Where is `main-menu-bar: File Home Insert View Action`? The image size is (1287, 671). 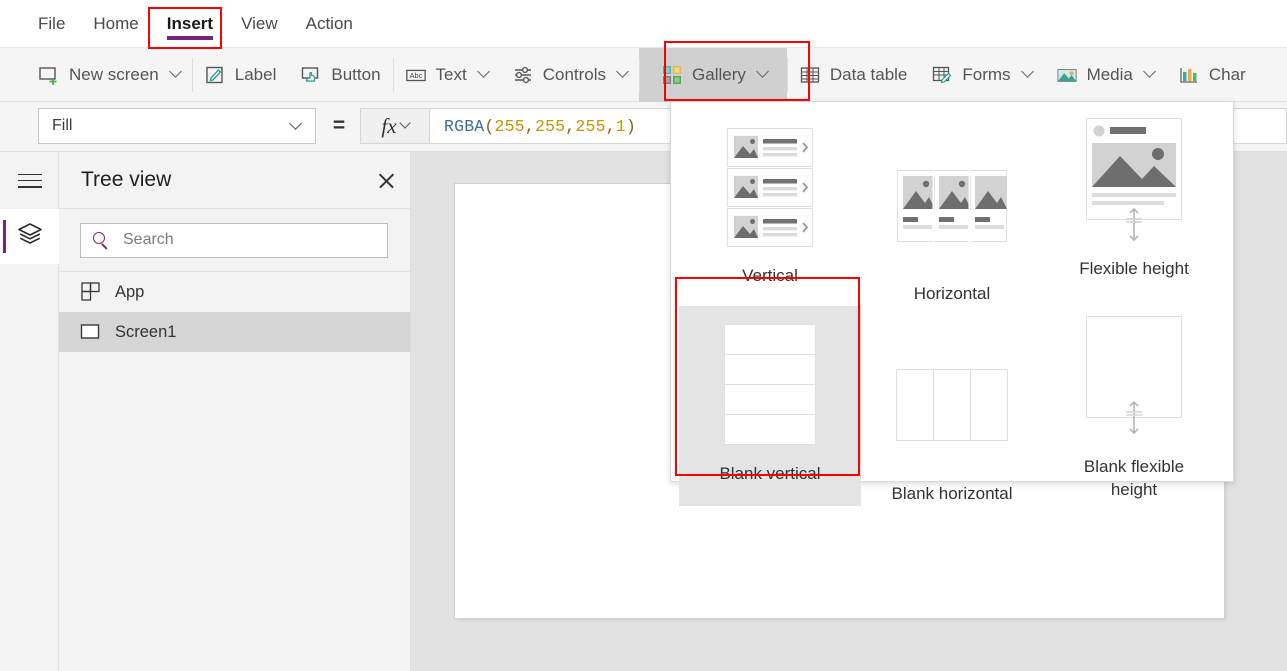
main-menu-bar: File Home Insert View Action is located at coordinates (643, 24).